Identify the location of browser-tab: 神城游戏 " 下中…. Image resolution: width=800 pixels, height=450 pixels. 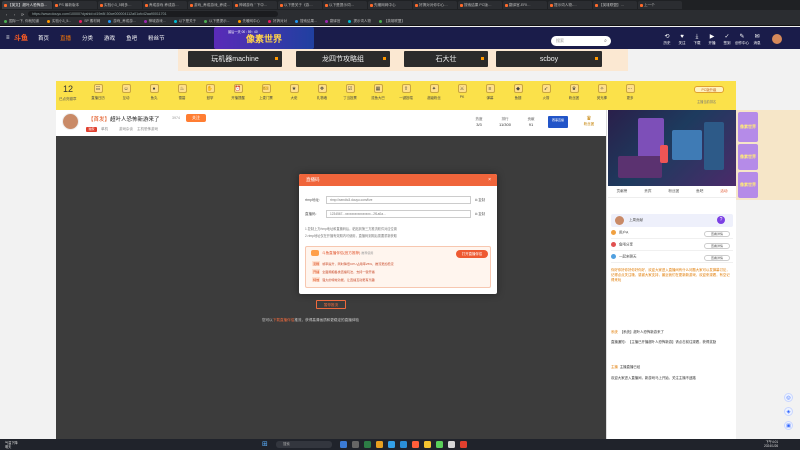
(255, 5).